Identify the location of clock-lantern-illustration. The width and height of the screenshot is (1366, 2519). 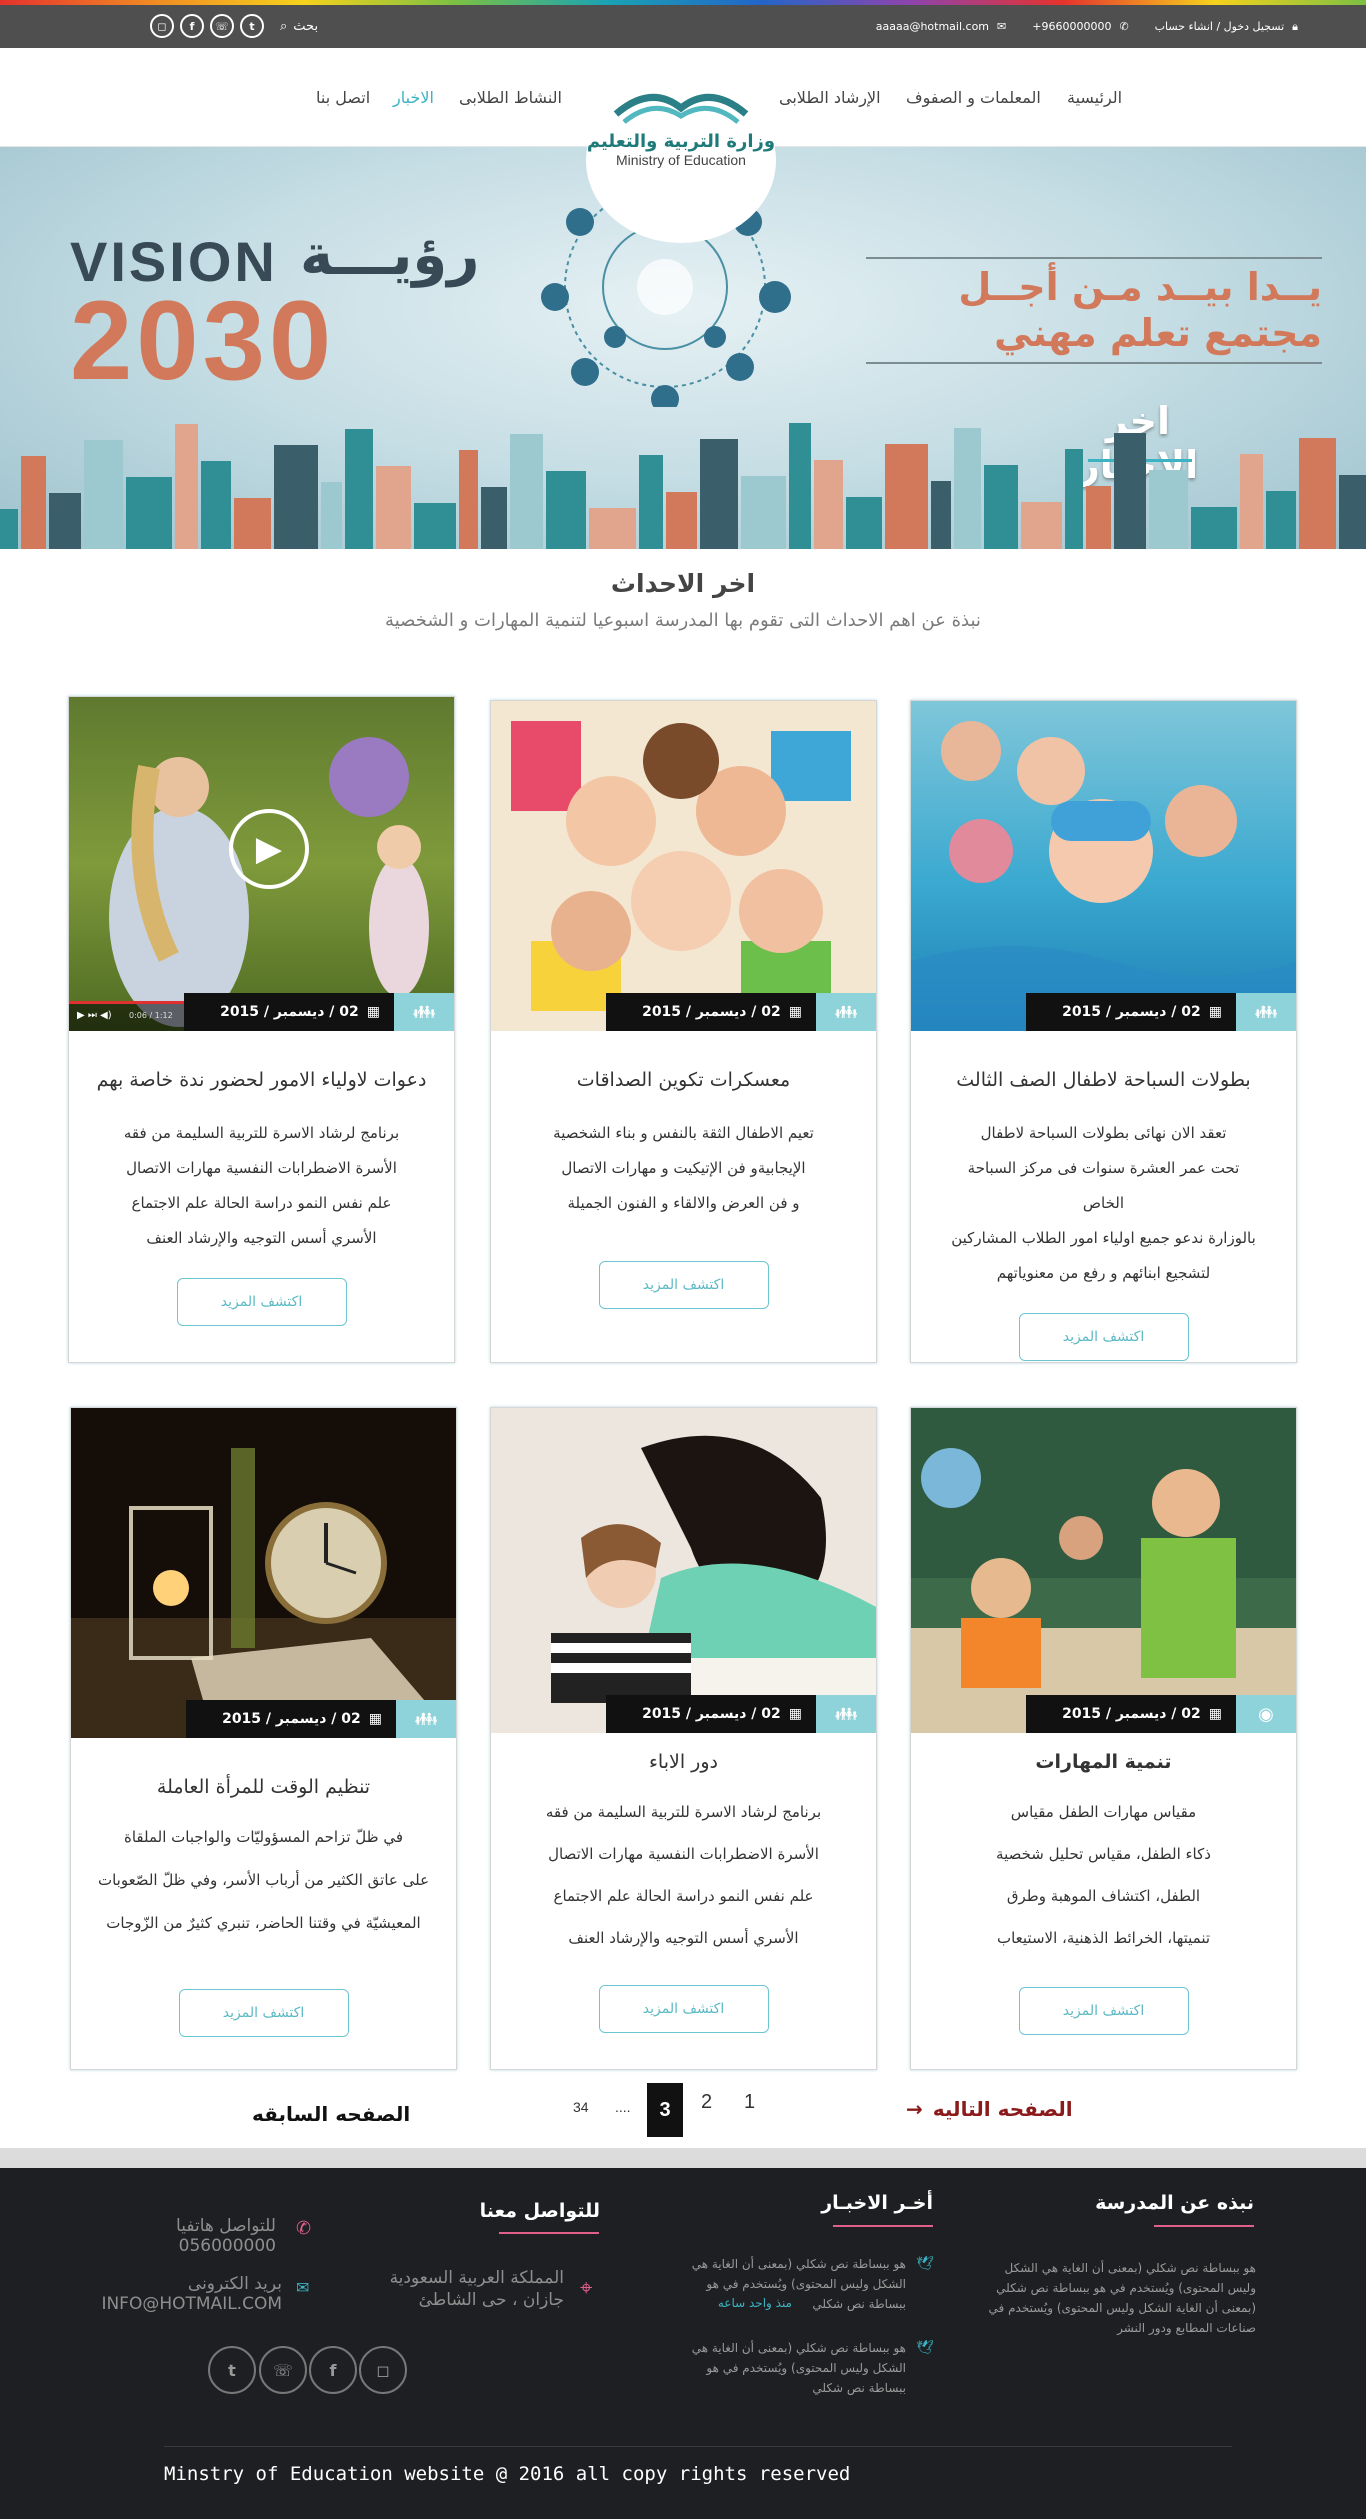
(263, 1573).